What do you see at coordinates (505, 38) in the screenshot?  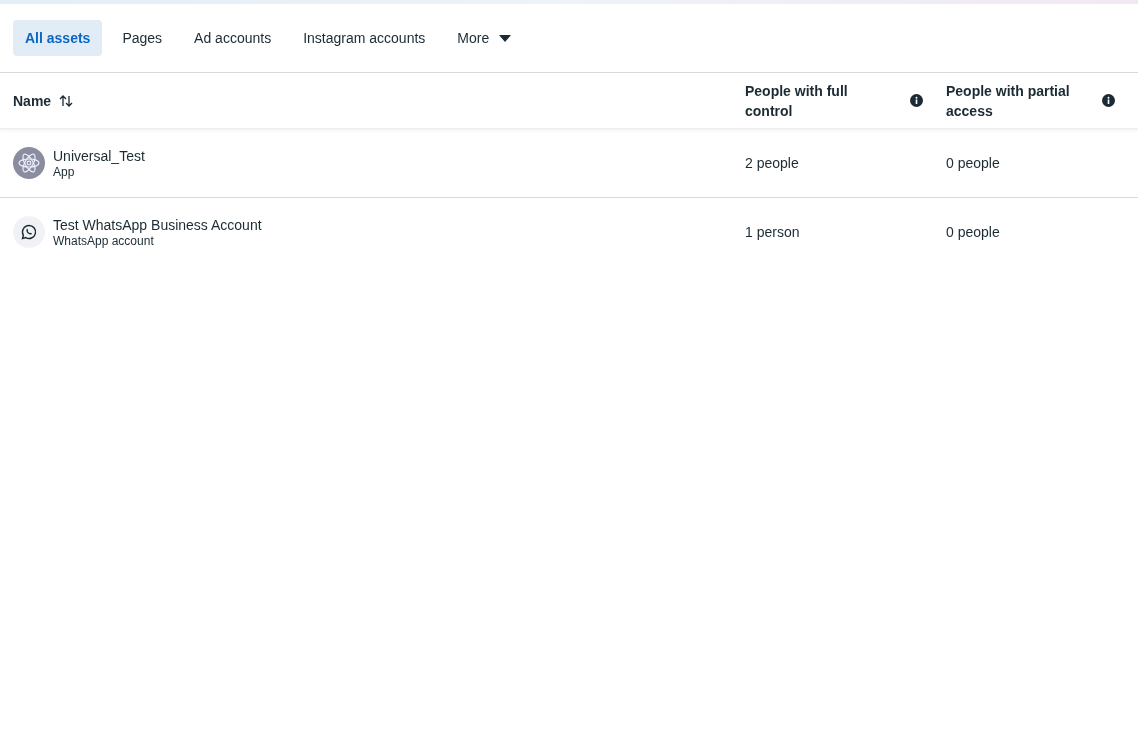 I see `caret-icon` at bounding box center [505, 38].